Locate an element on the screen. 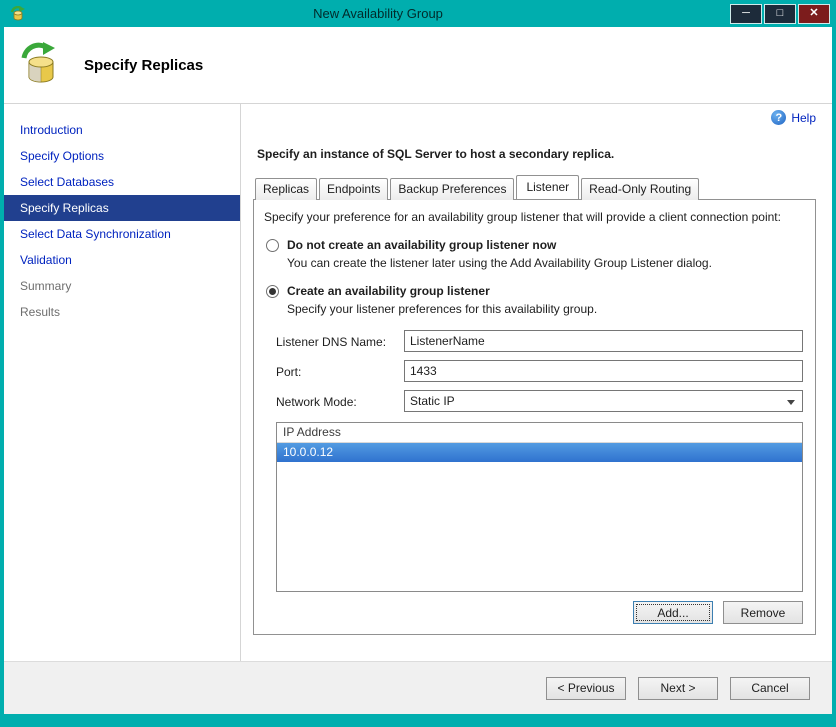 This screenshot has width=836, height=727. radio-create-listener: Create an availability group listener is located at coordinates (536, 291).